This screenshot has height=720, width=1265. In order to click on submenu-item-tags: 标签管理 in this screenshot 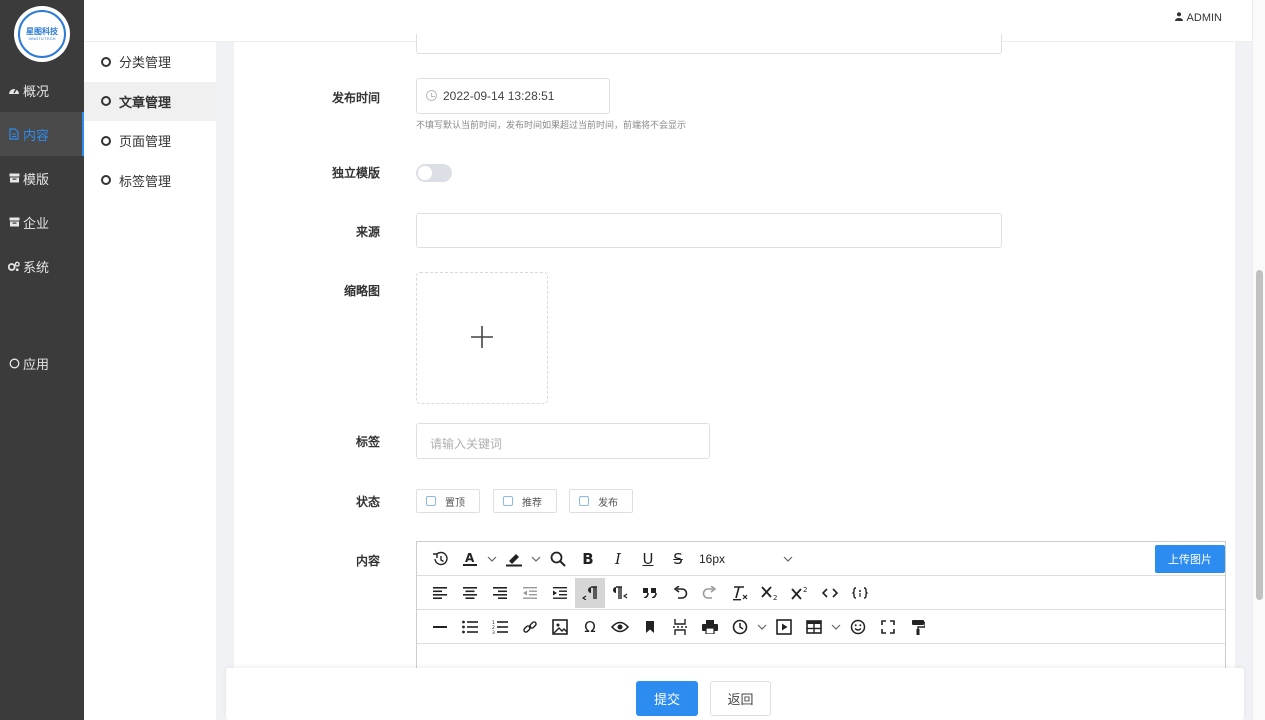, I will do `click(150, 181)`.